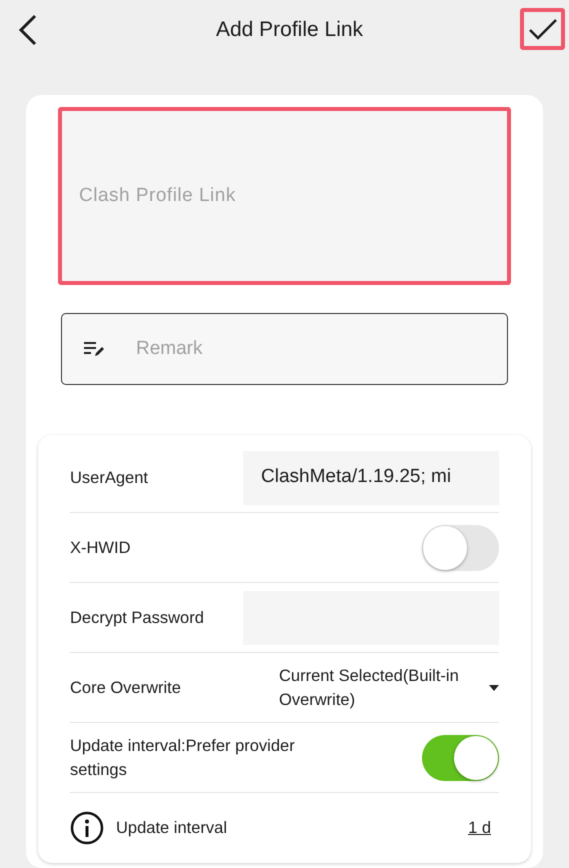 The height and width of the screenshot is (868, 569). I want to click on back-icon, so click(28, 30).